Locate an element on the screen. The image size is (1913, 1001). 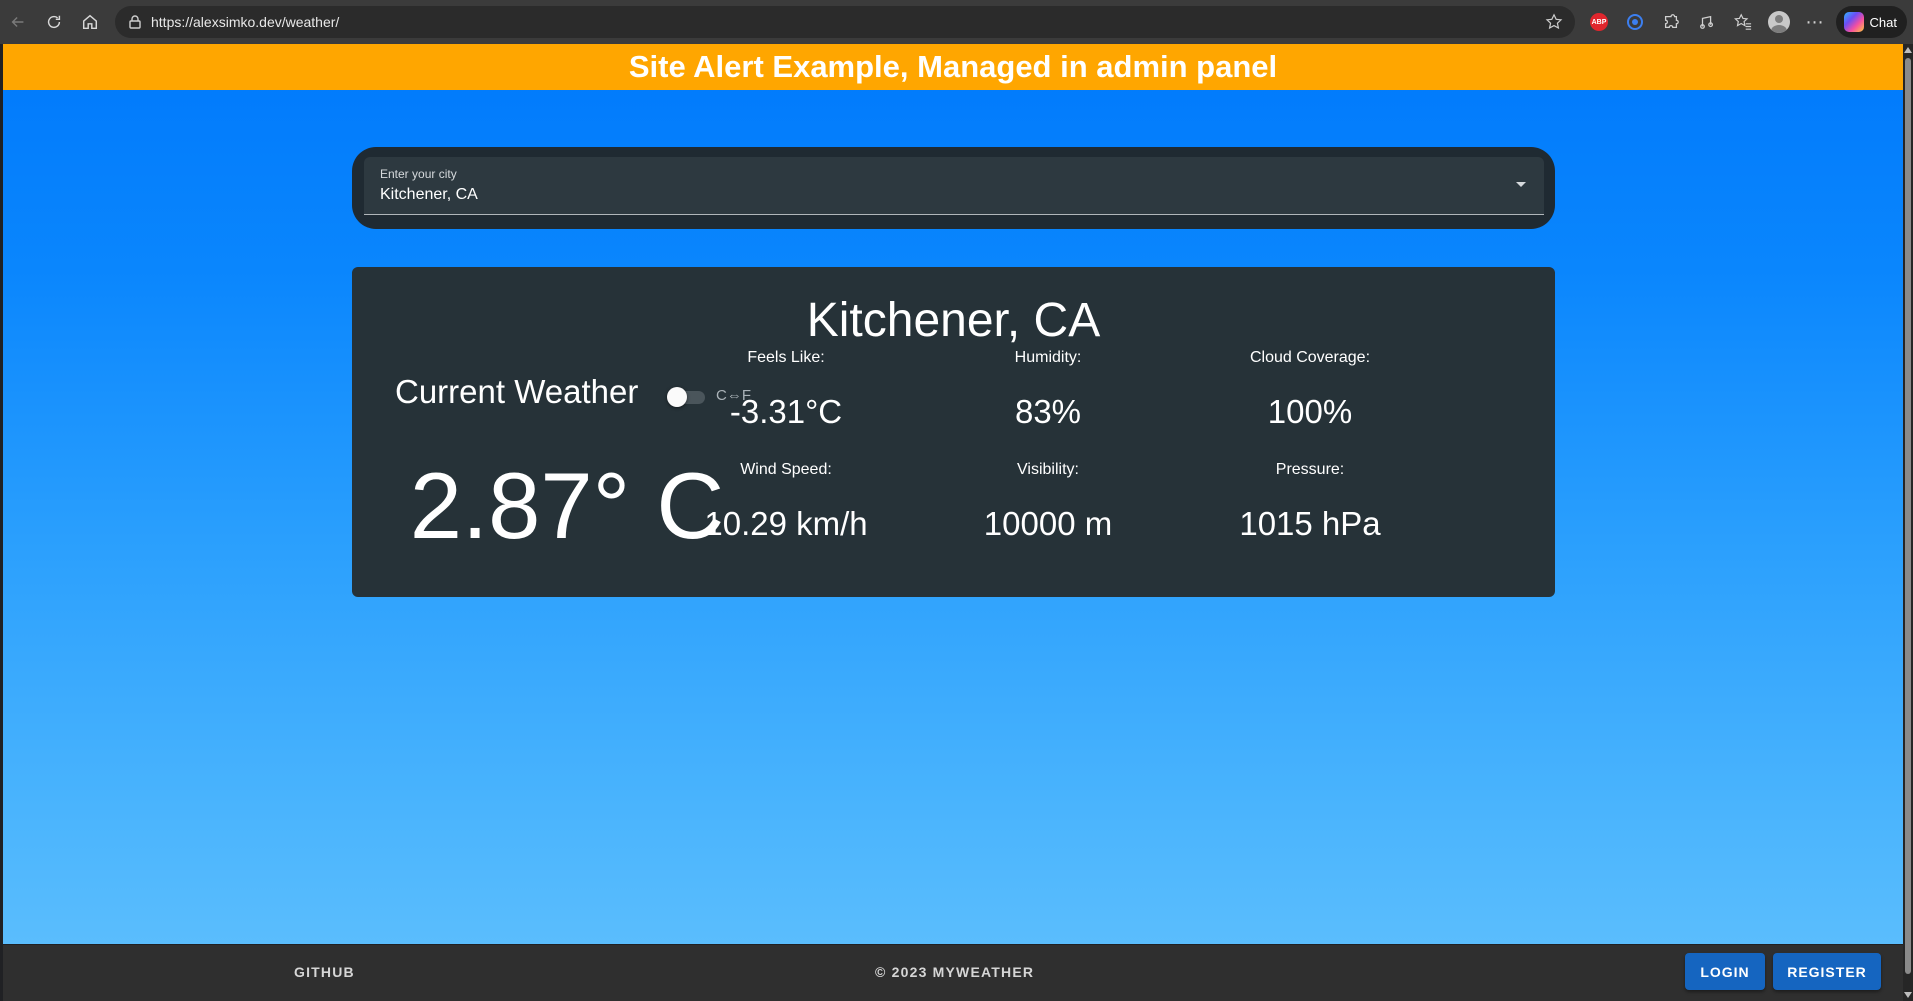
stat-value: 10000 m is located at coordinates (1048, 523).